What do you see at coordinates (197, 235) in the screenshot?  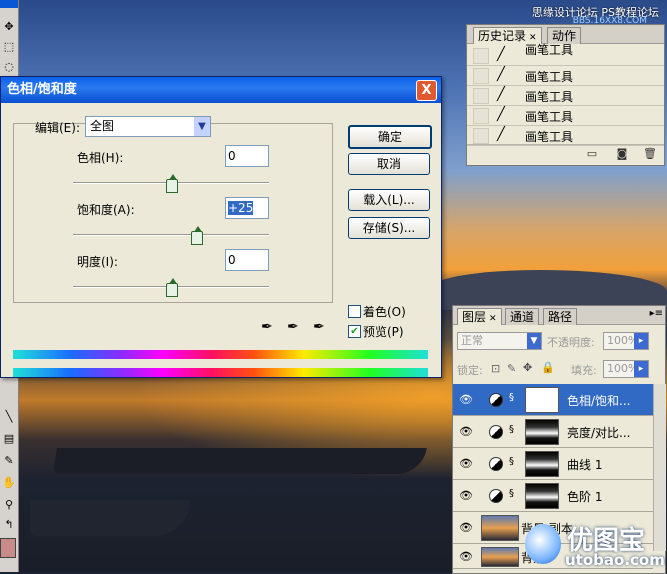 I see `saturation-slider-handle` at bounding box center [197, 235].